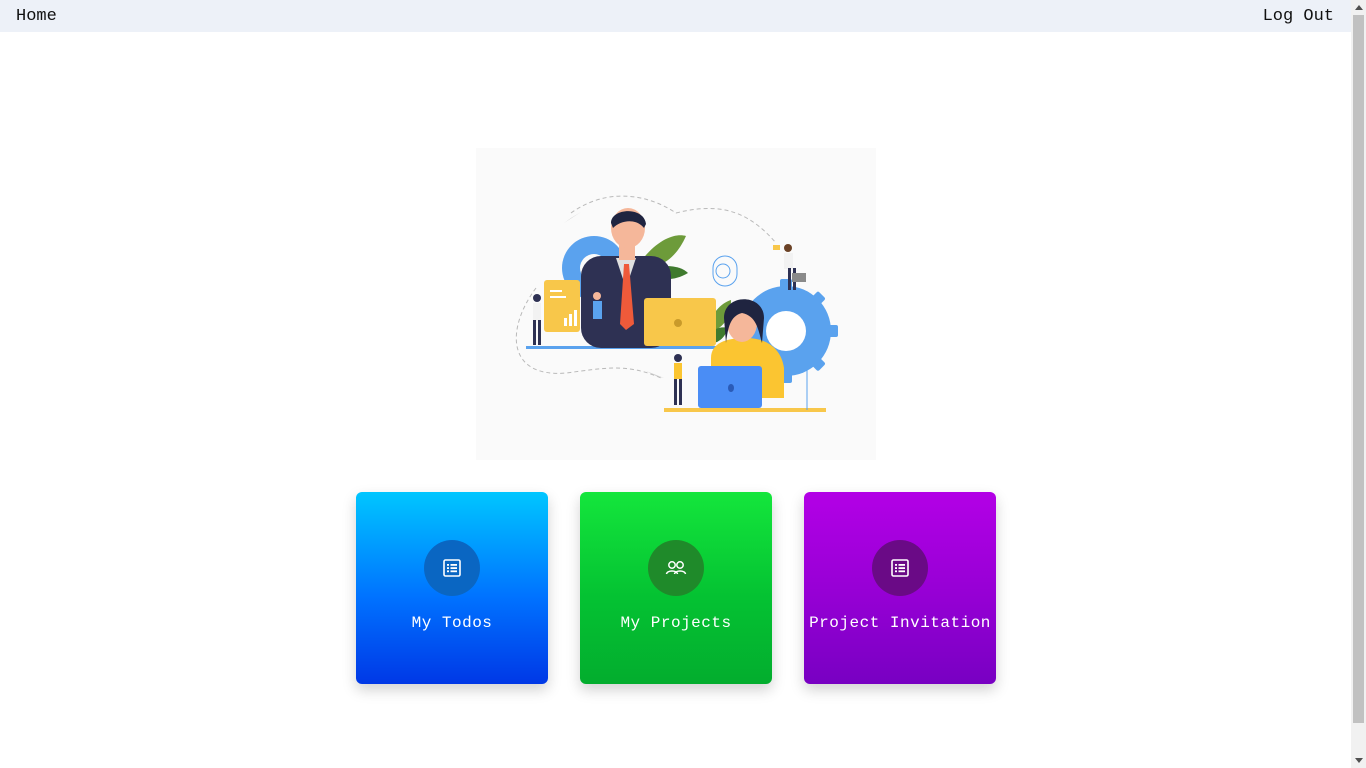 This screenshot has height=768, width=1366. What do you see at coordinates (676, 623) in the screenshot?
I see `card-label: My Projects` at bounding box center [676, 623].